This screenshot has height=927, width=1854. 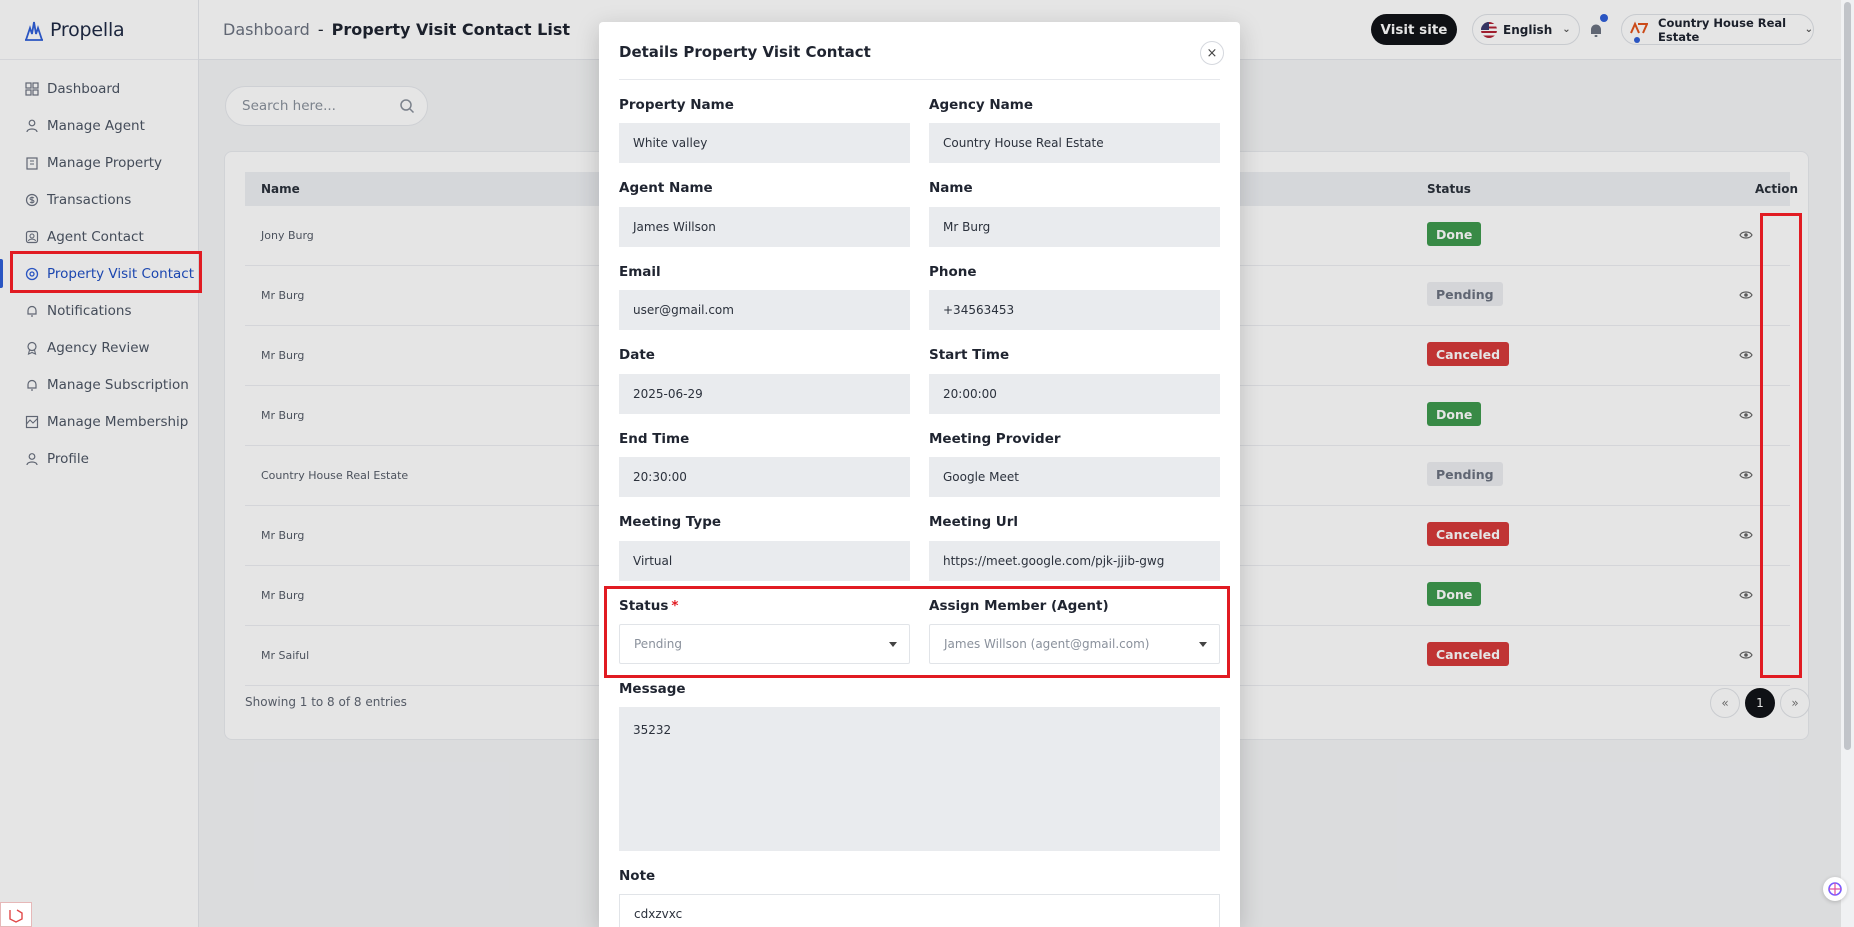 What do you see at coordinates (919, 910) in the screenshot?
I see `note-field: cdxzvxc` at bounding box center [919, 910].